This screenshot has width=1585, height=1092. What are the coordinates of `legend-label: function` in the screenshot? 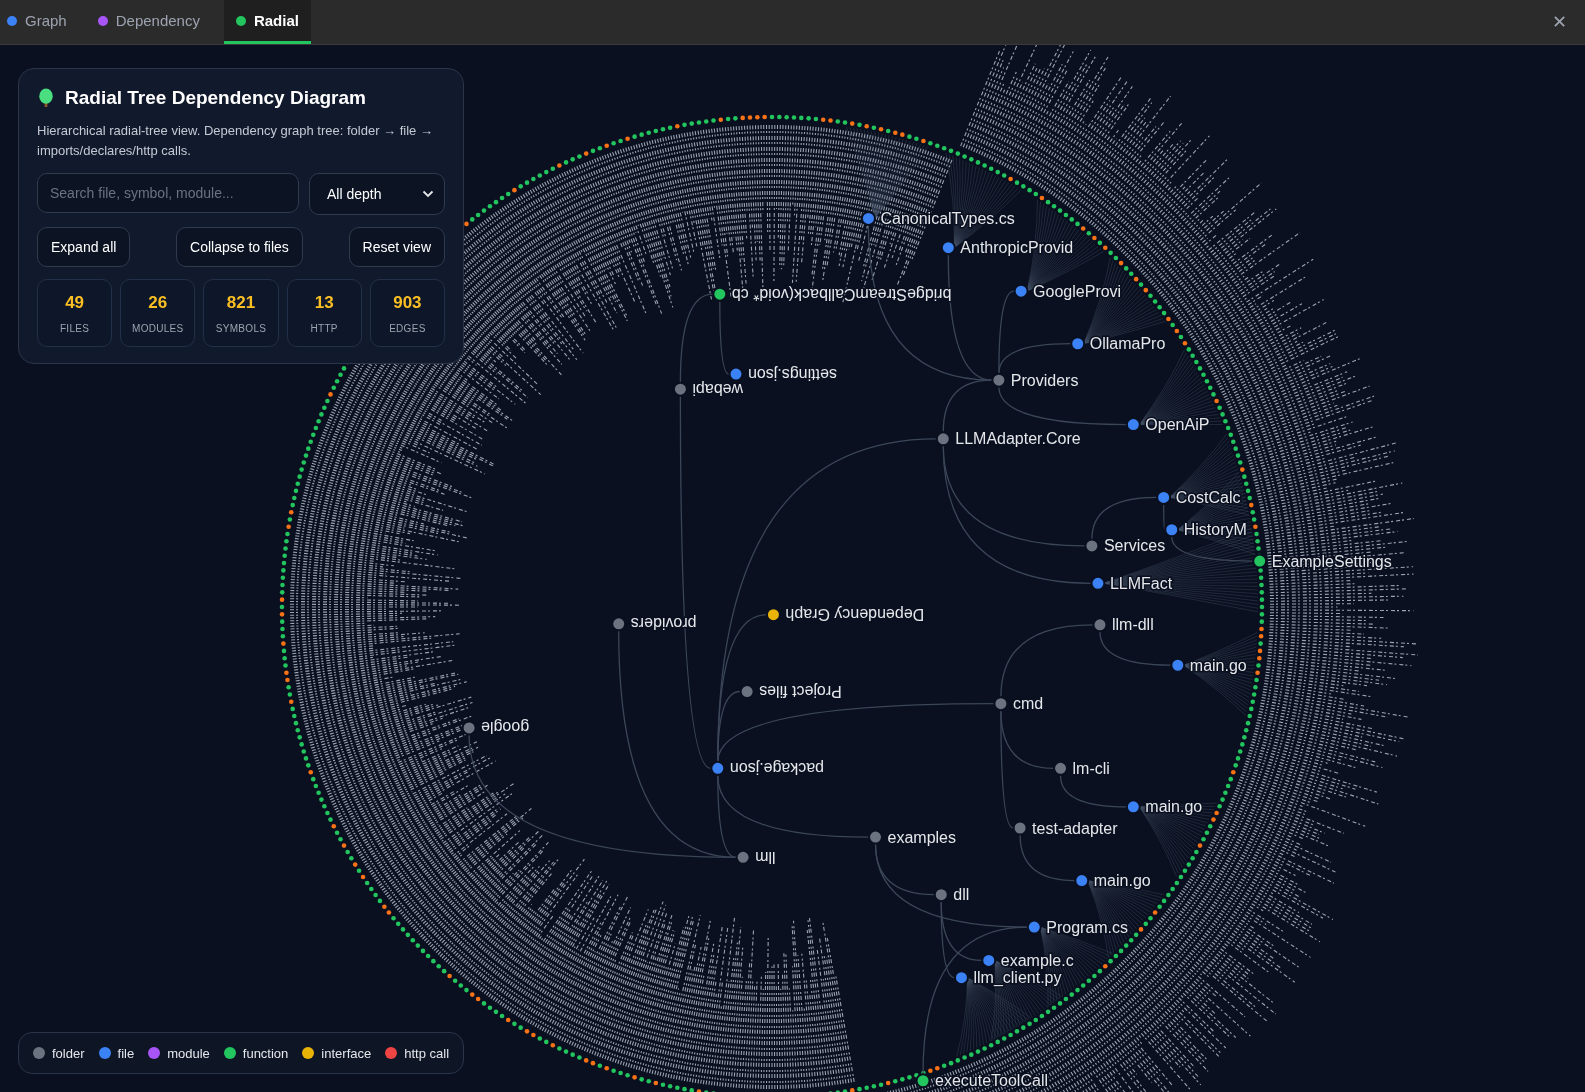 It's located at (265, 1053).